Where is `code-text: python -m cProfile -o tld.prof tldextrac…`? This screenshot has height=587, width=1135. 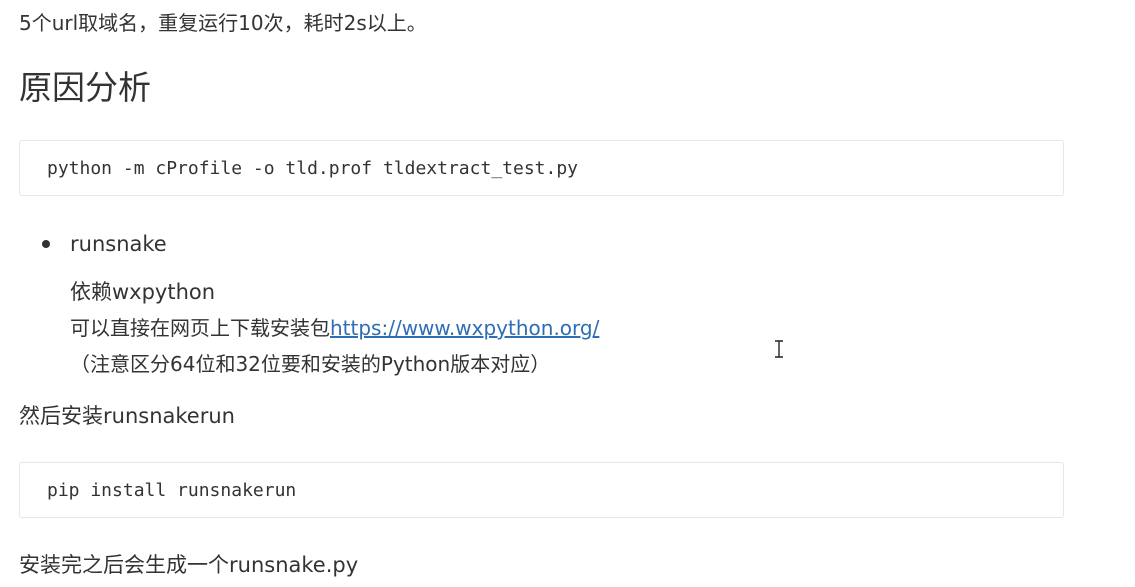
code-text: python -m cProfile -o tld.prof tldextrac… is located at coordinates (312, 169).